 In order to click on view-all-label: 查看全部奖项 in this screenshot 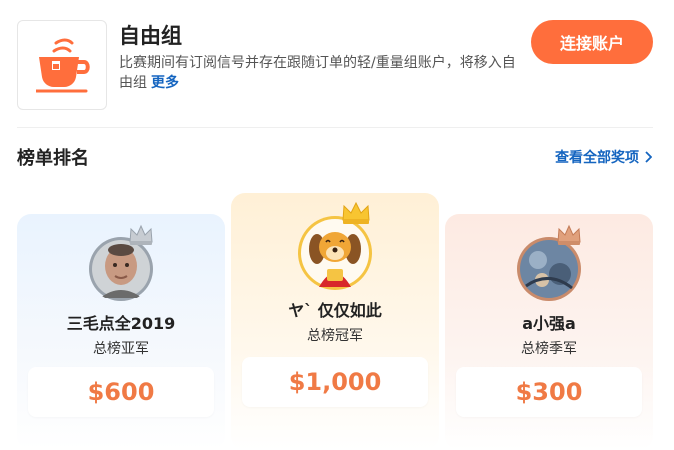, I will do `click(597, 158)`.